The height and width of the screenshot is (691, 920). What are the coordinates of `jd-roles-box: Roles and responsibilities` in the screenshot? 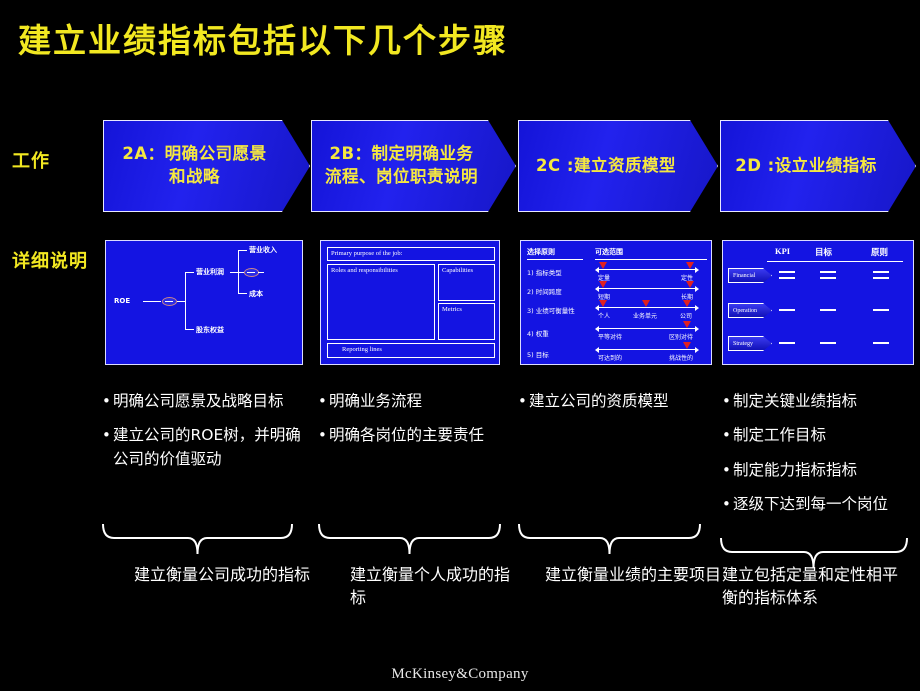 It's located at (381, 302).